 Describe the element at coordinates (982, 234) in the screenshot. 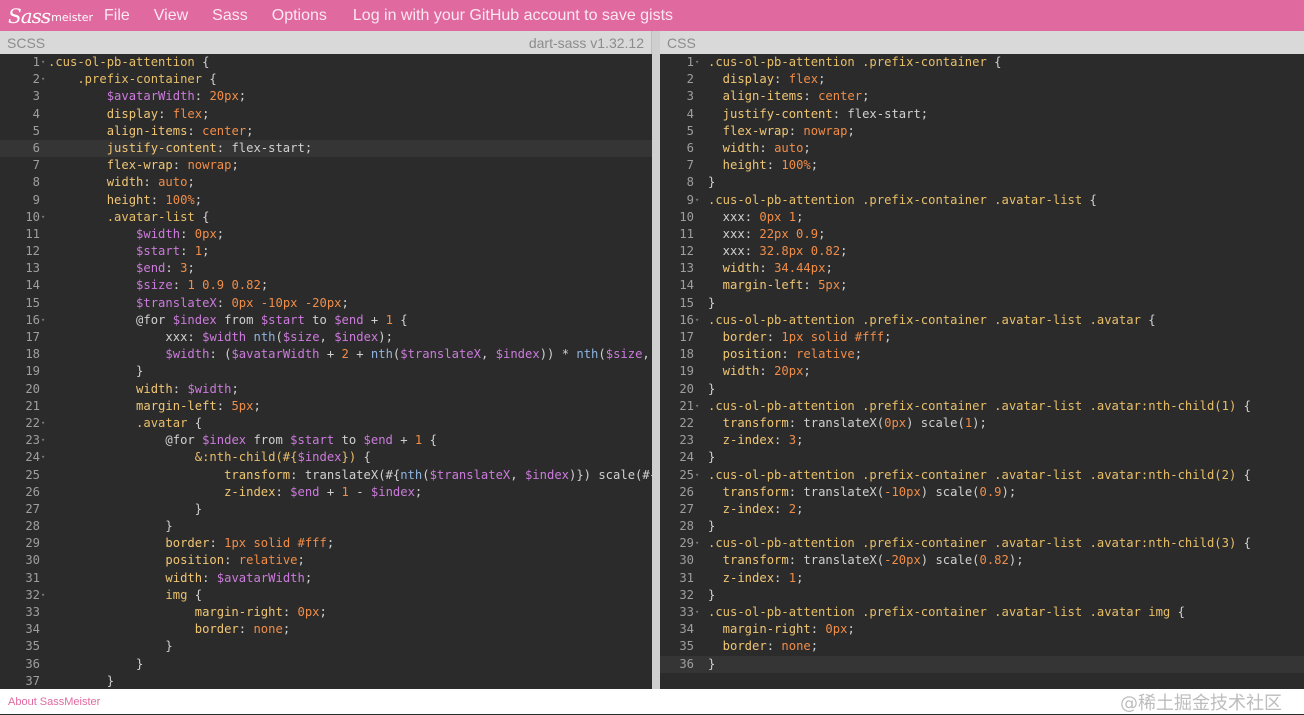

I see `code-line: 11 xxx: 22px 0.9;` at that location.